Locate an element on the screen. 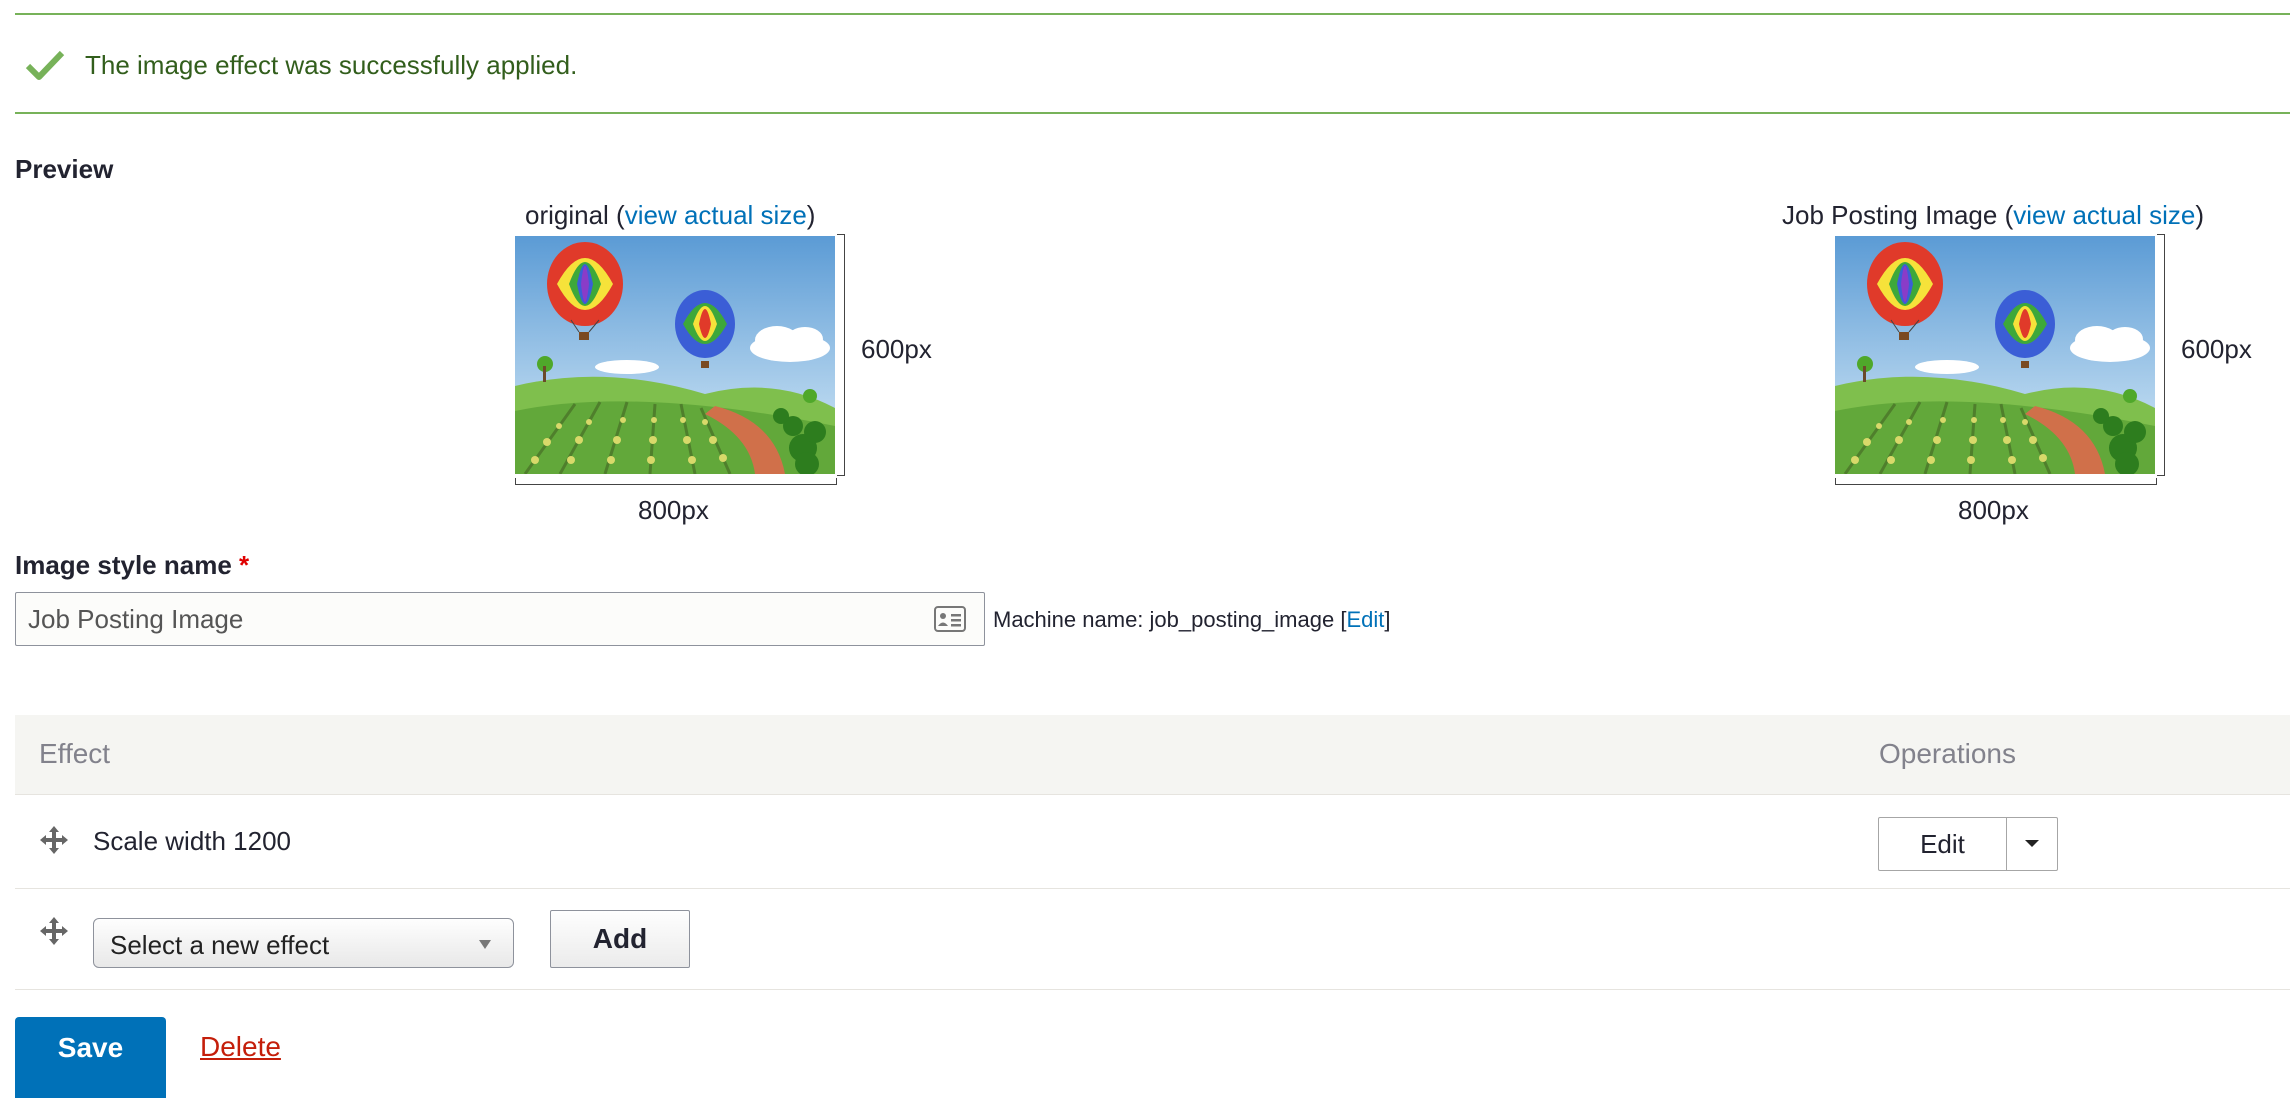  select-arrow-icon is located at coordinates (485, 944).